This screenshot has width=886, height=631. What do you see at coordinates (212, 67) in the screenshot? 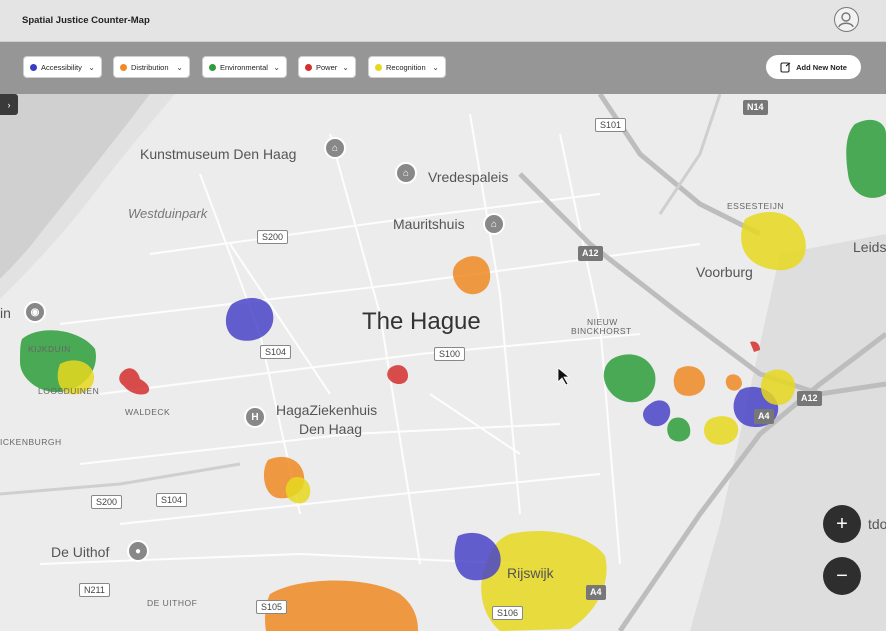
I see `environmental-color-dot` at bounding box center [212, 67].